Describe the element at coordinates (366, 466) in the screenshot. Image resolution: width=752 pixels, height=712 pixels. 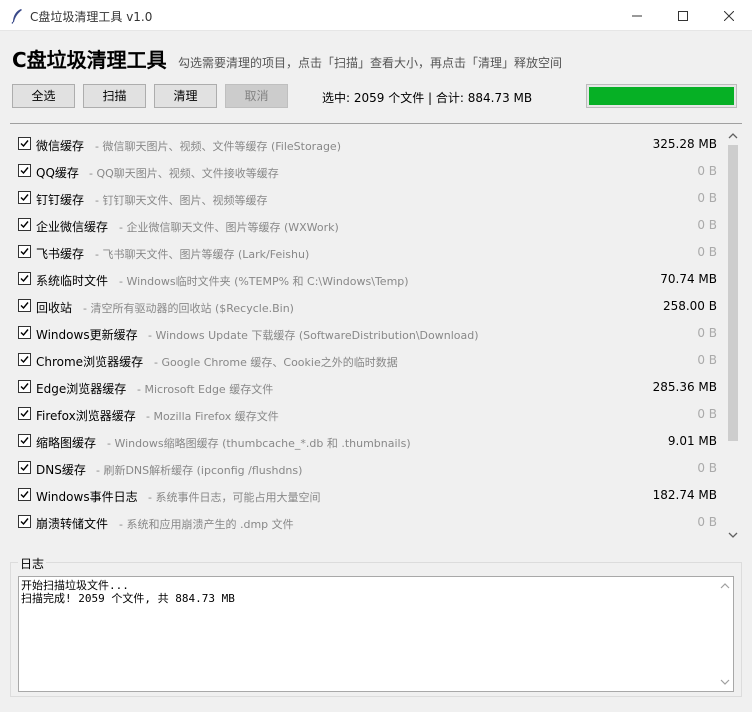
I see `cleanup-item-row: DNS缓存 - 刷新DNS解析缓存 (ipconfig /flushdns) 0 B` at that location.